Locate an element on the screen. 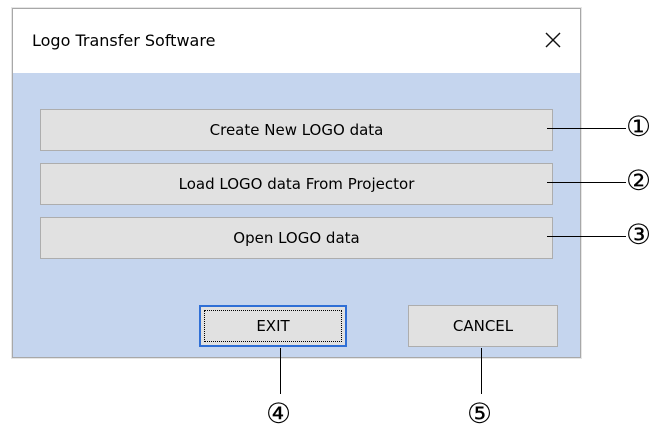 The image size is (654, 436). exit-button: EXIT is located at coordinates (273, 326).